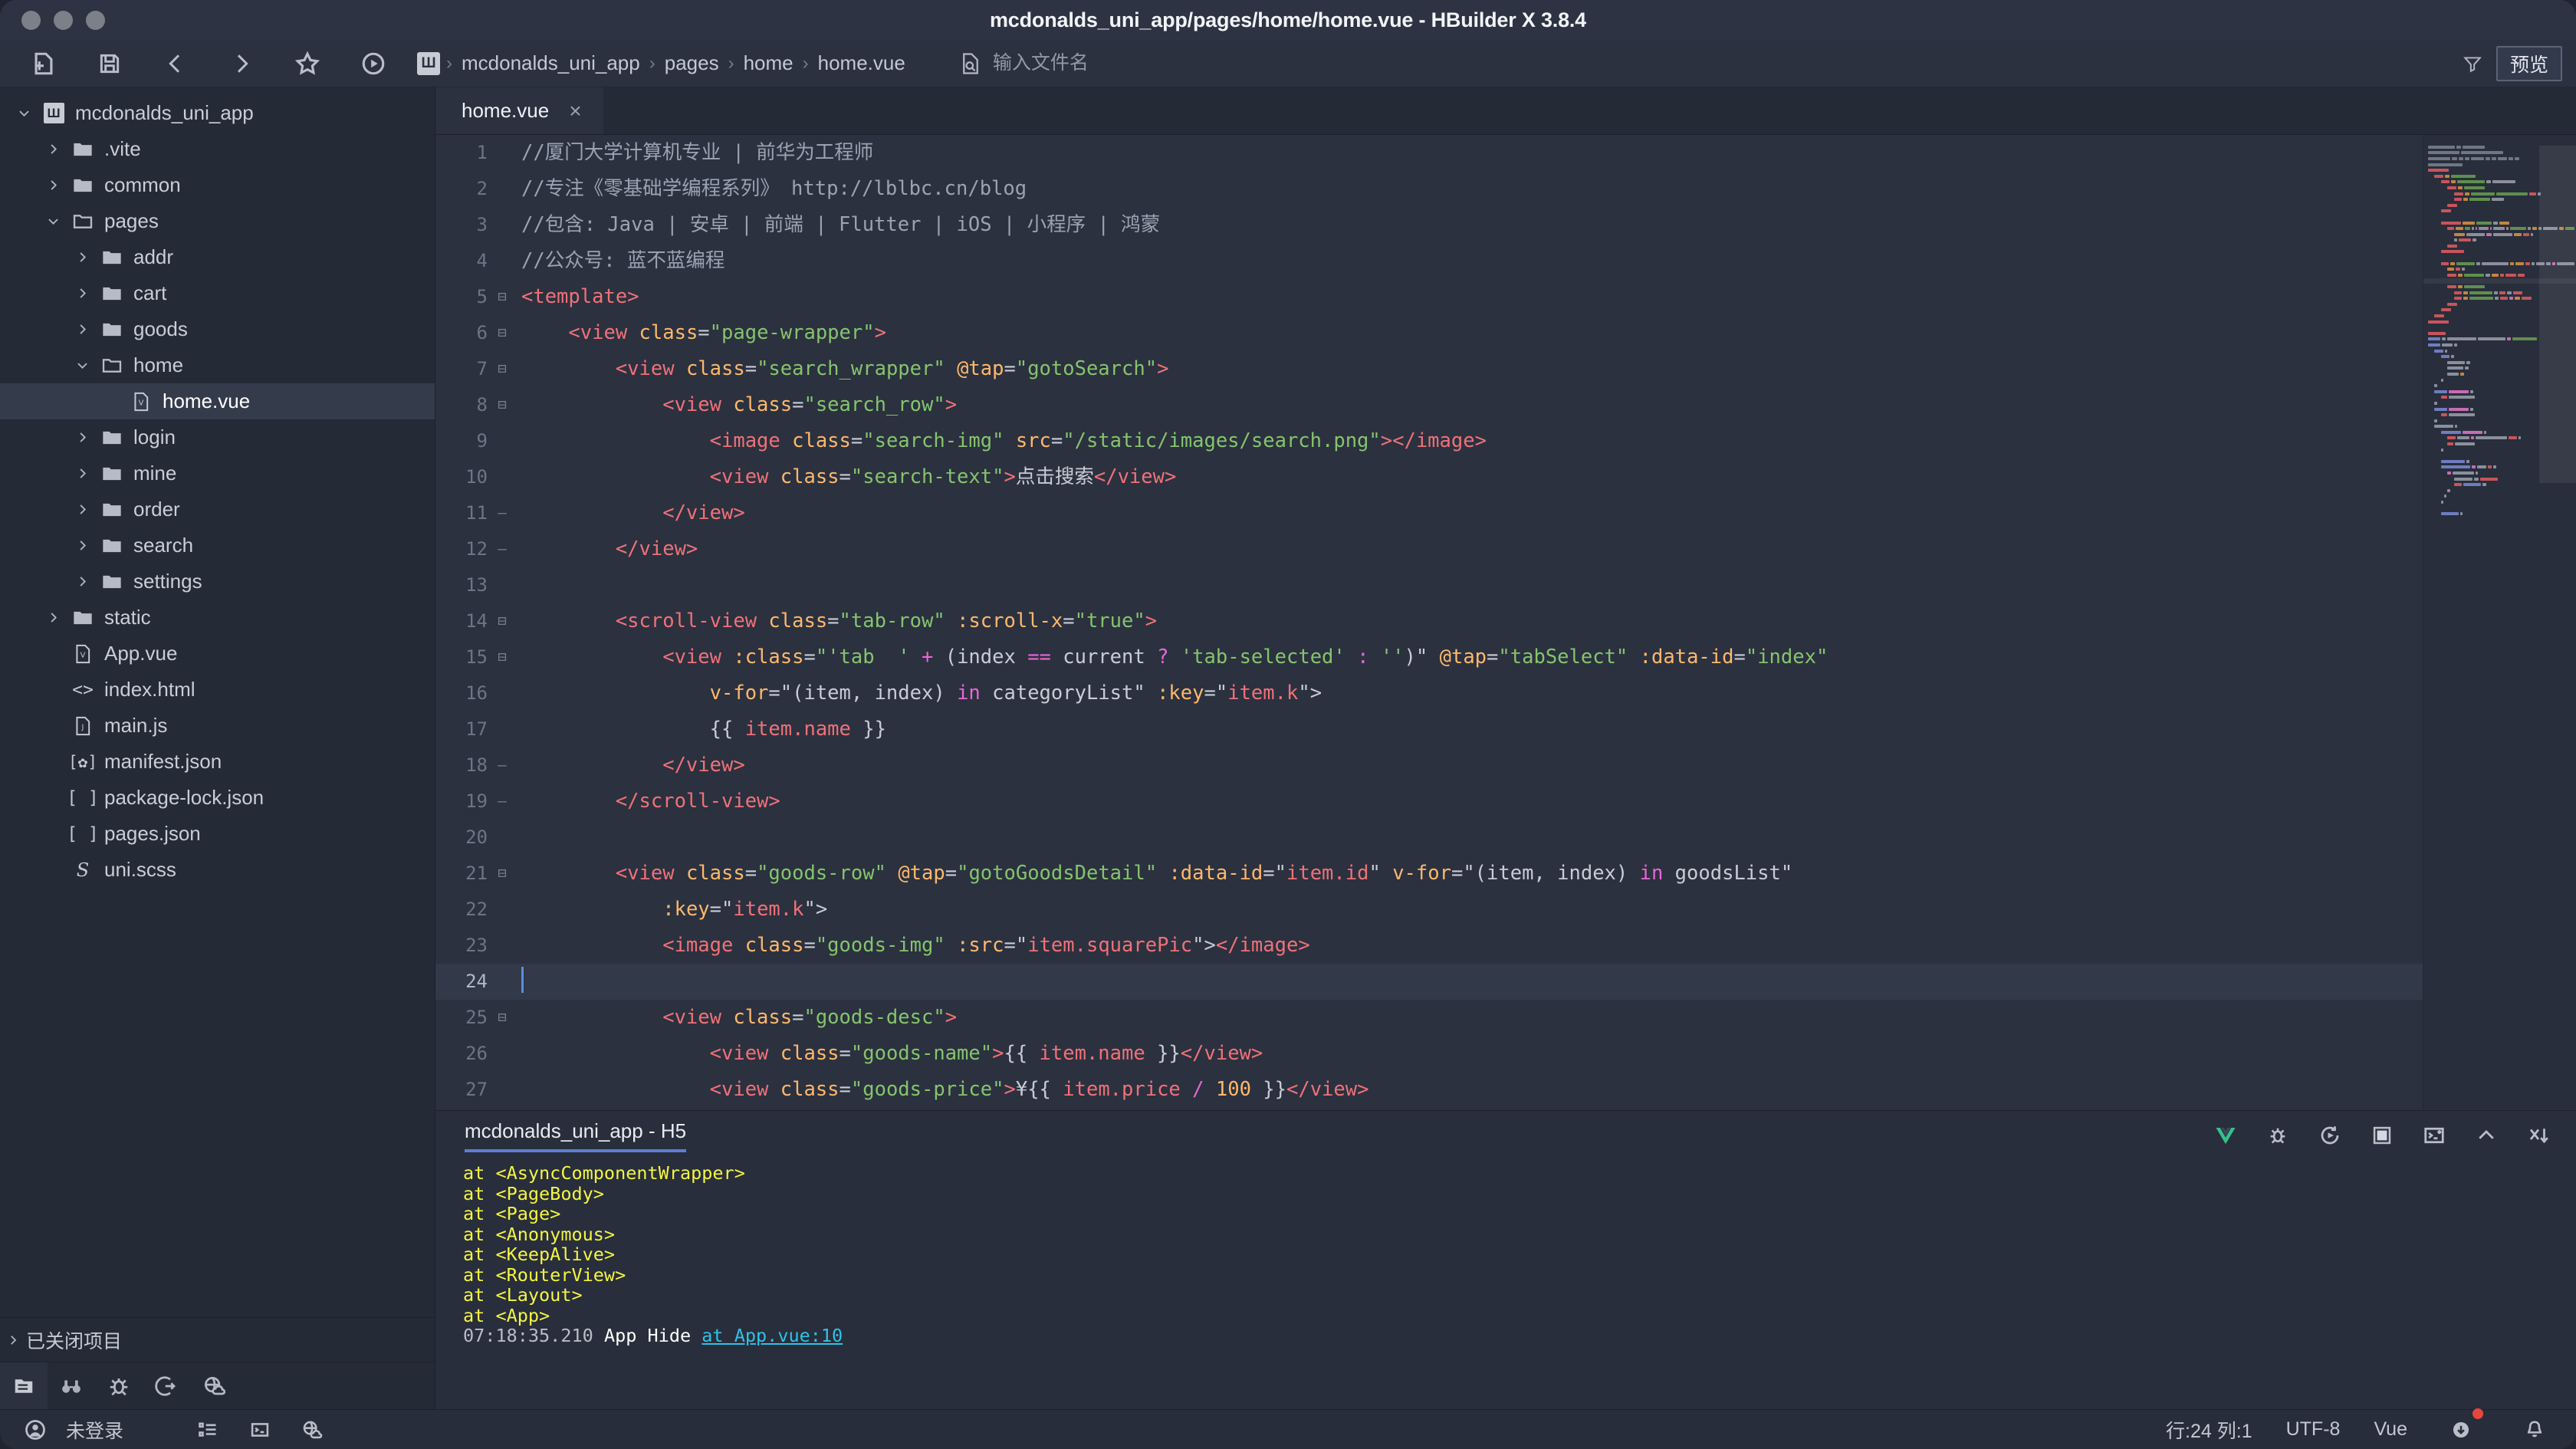  I want to click on tree-item-mcdonalds-uni-app: Шmcdonalds_uni_app, so click(218, 113).